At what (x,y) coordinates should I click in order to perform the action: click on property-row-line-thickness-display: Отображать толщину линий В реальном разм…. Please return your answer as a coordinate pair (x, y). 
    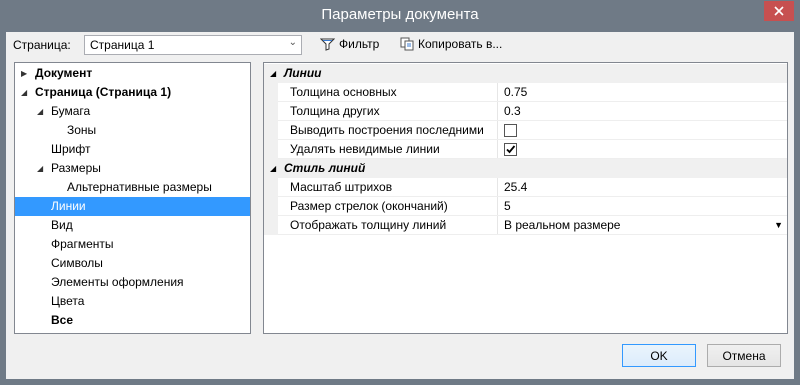
    Looking at the image, I should click on (525, 225).